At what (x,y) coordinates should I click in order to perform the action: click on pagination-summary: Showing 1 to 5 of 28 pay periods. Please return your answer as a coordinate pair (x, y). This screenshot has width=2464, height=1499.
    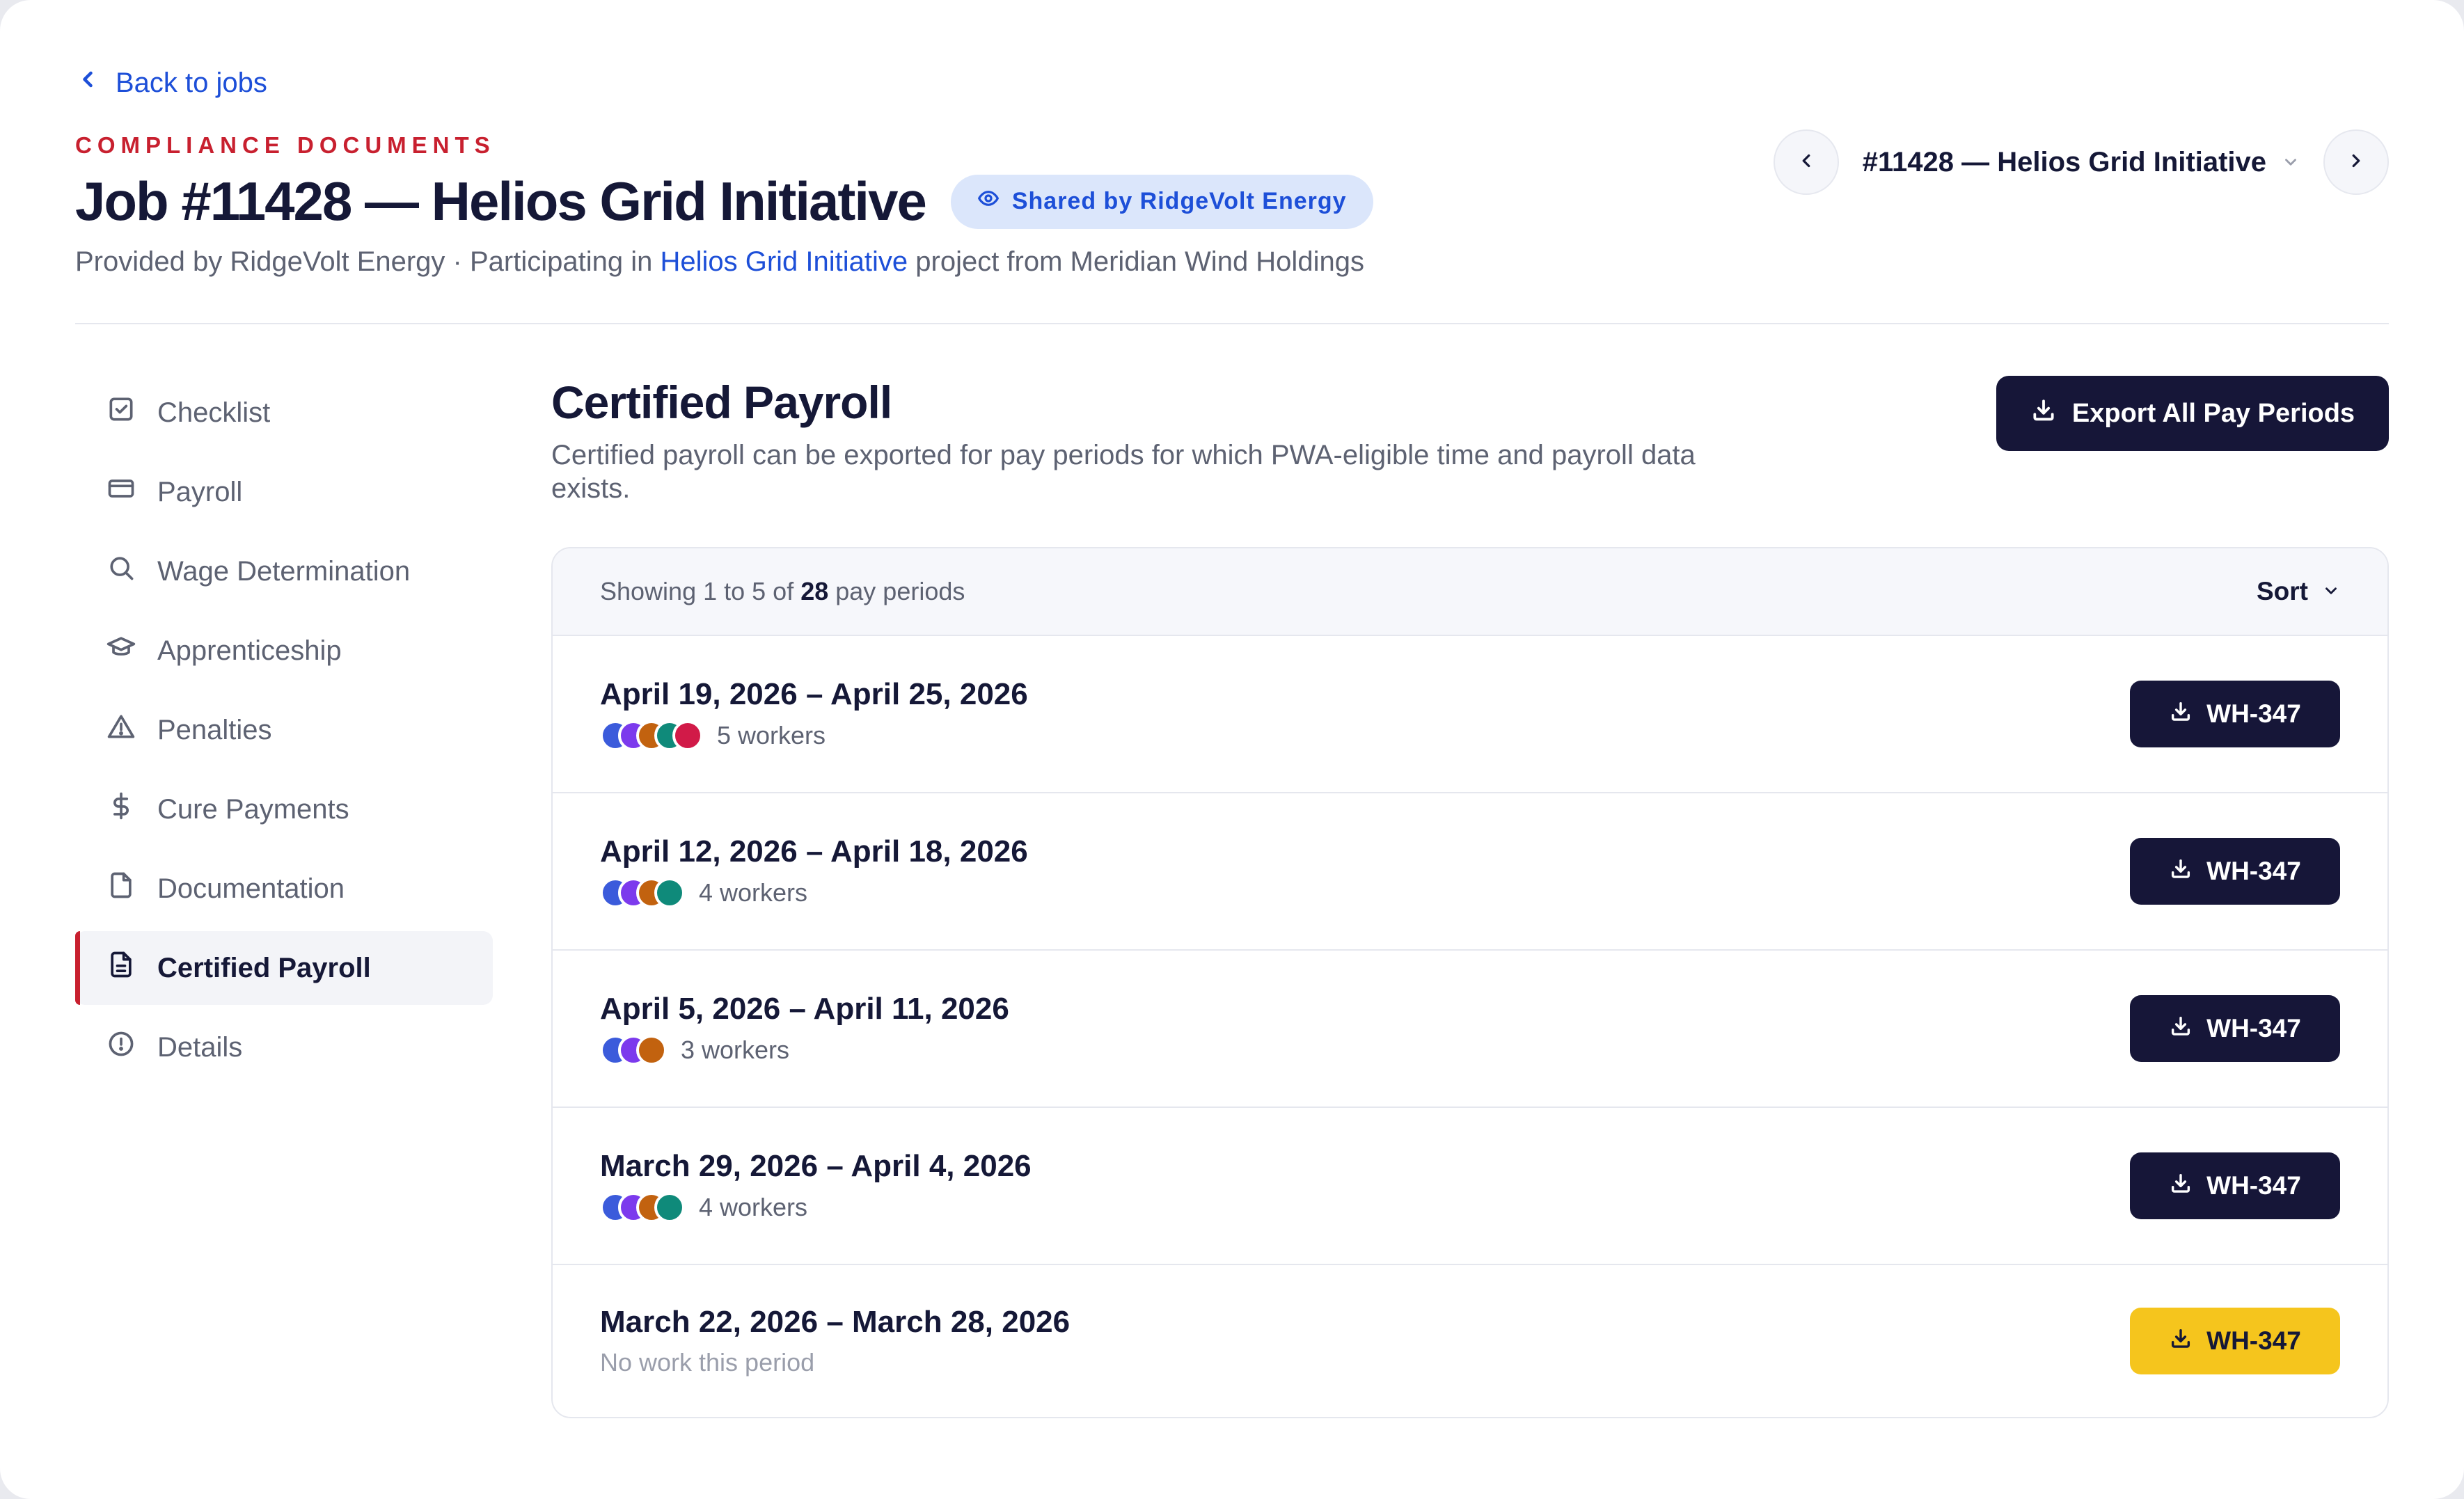
    Looking at the image, I should click on (783, 591).